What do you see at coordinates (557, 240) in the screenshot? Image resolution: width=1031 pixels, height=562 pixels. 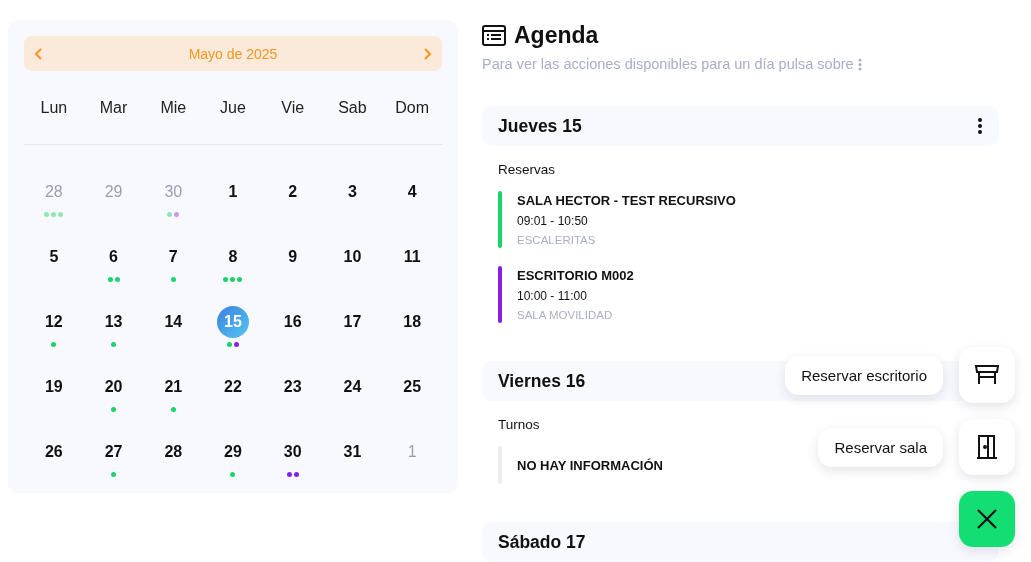 I see `booking-place: ESCALERITAS` at bounding box center [557, 240].